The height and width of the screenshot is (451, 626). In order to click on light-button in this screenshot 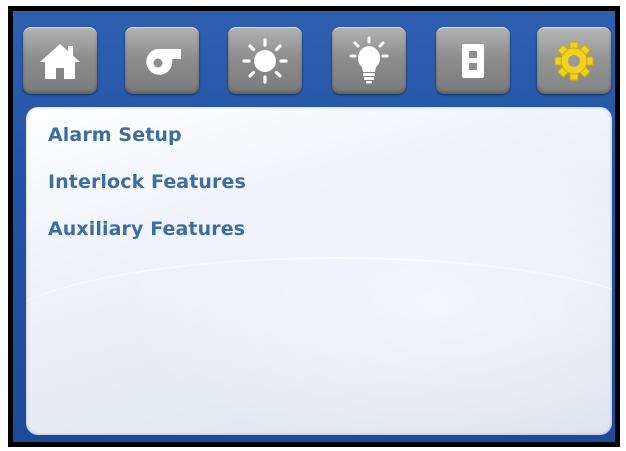, I will do `click(369, 60)`.